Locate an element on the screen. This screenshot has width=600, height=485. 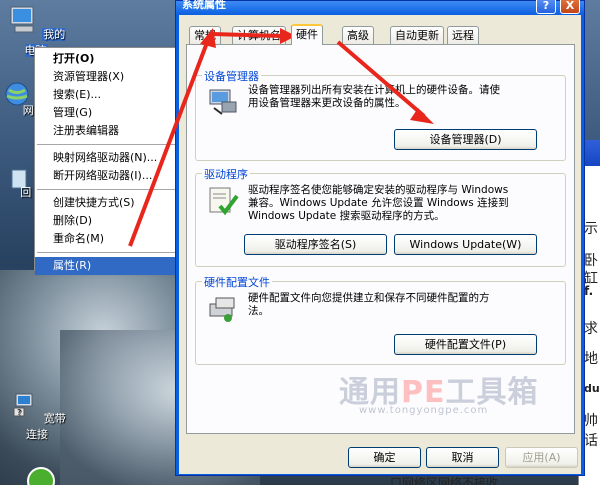
bg-text: 地 is located at coordinates (591, 359).